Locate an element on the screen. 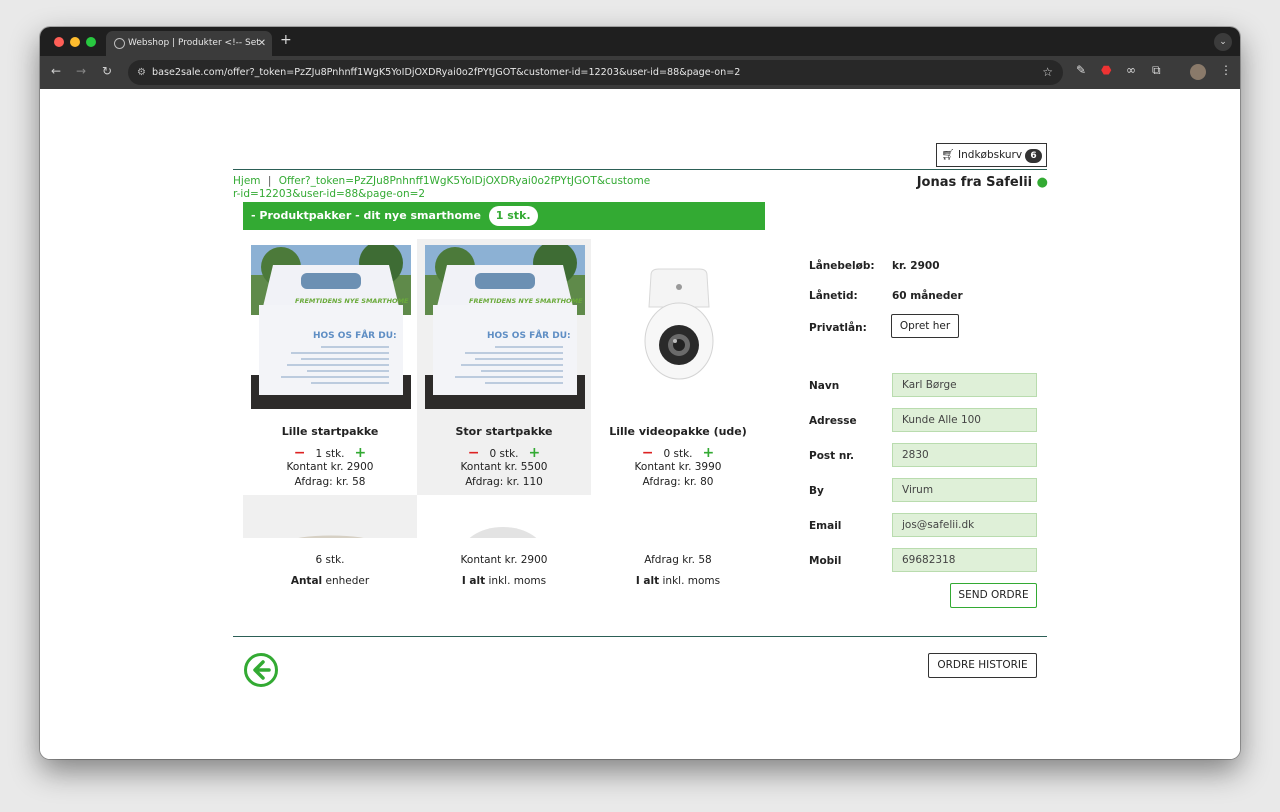  total-installment-label: I alt inkl. moms is located at coordinates (678, 581).